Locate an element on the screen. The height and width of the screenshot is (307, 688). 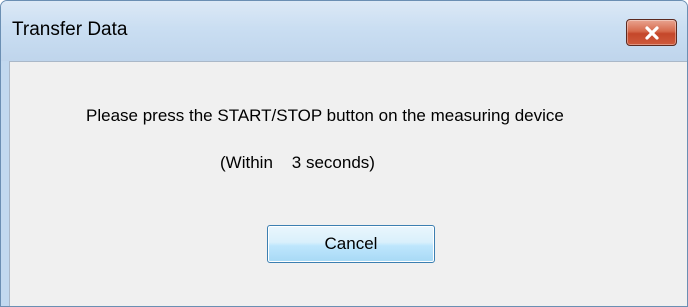
cancel-button: Cancel is located at coordinates (351, 244).